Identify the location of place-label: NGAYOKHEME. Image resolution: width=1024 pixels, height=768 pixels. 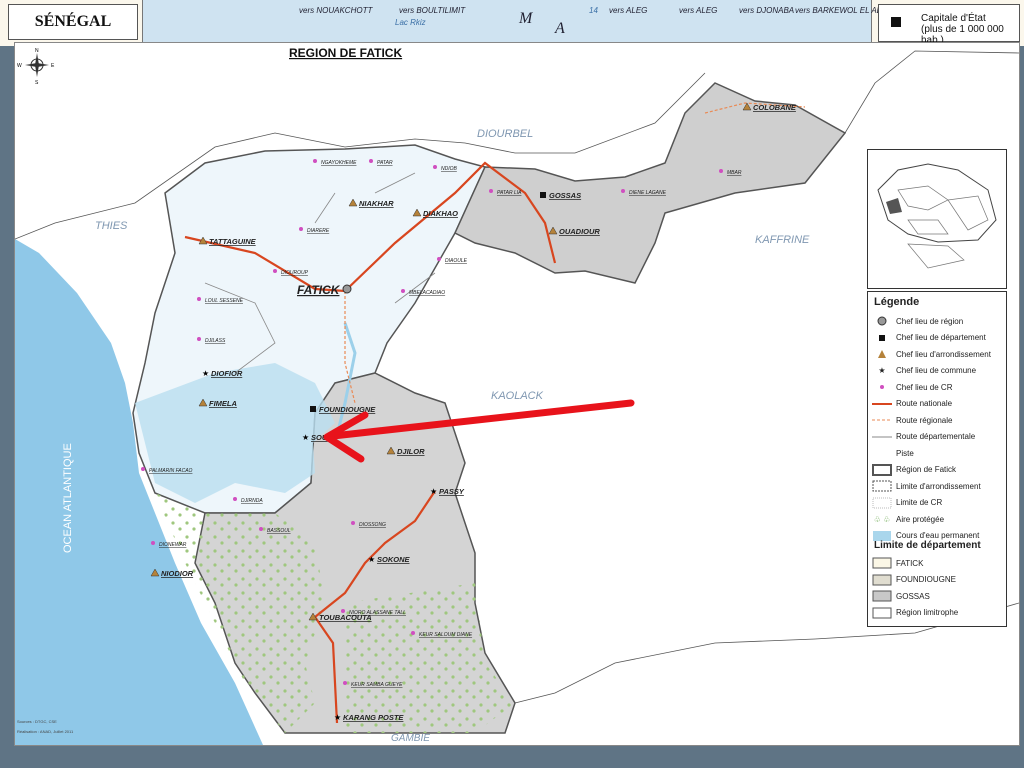
(339, 163).